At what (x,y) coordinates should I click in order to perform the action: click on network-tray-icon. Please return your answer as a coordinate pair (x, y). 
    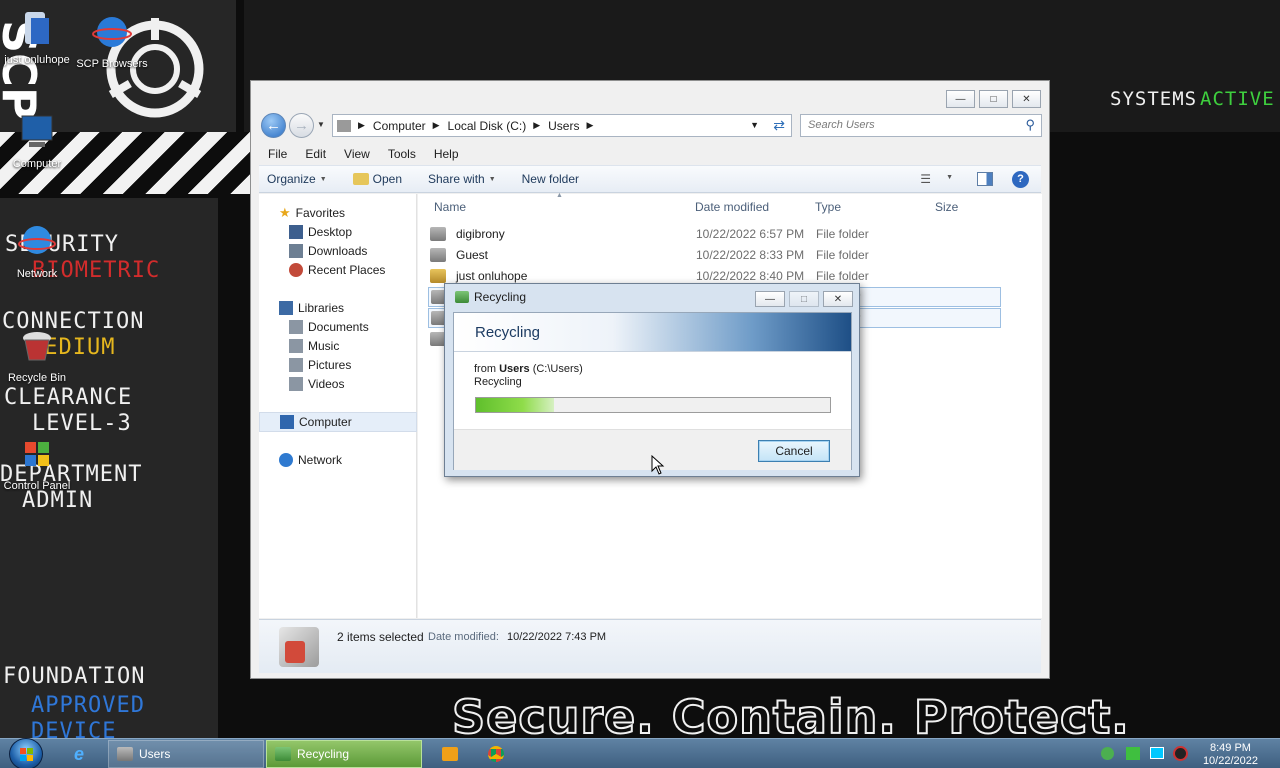
    Looking at the image, I should click on (1133, 753).